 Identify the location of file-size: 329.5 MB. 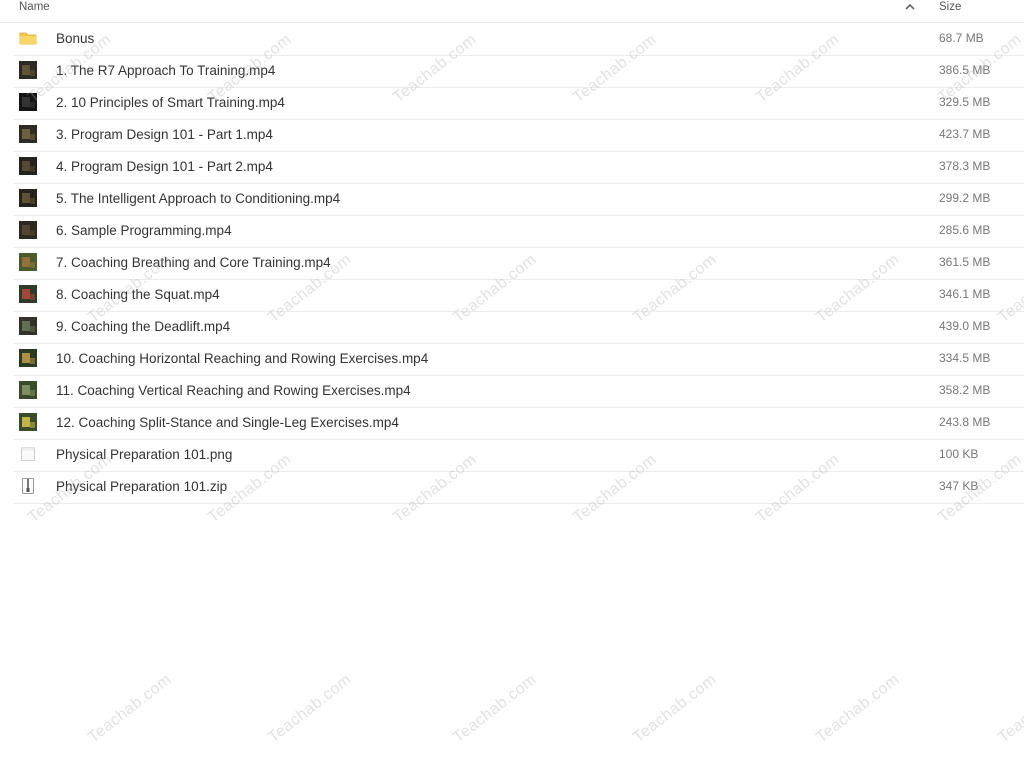
(965, 102).